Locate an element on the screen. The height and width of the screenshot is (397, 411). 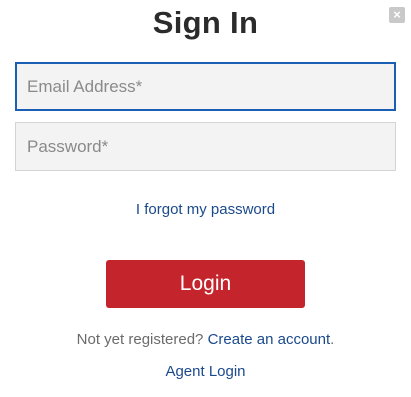
close-button: × is located at coordinates (397, 15).